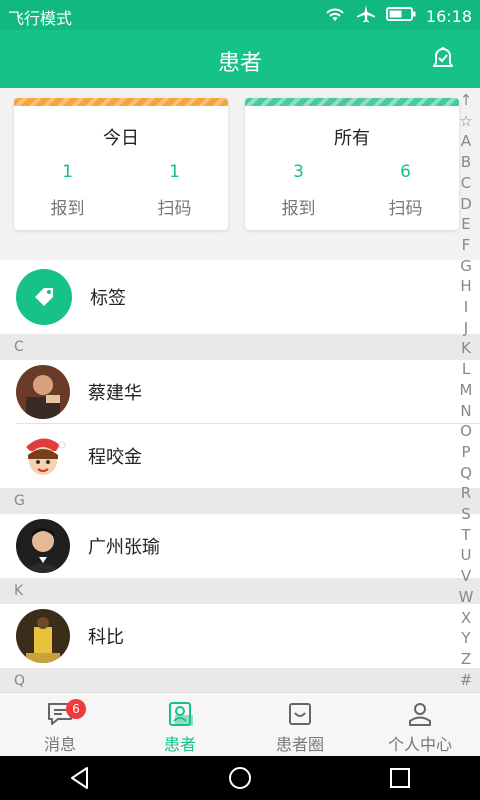 The width and height of the screenshot is (480, 800). I want to click on recents-icon, so click(400, 778).